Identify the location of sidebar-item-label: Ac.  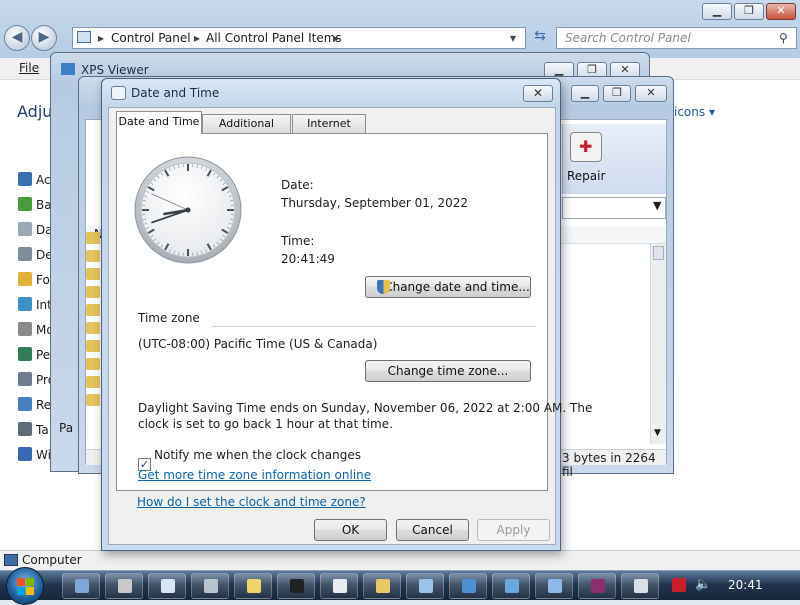
(43, 180).